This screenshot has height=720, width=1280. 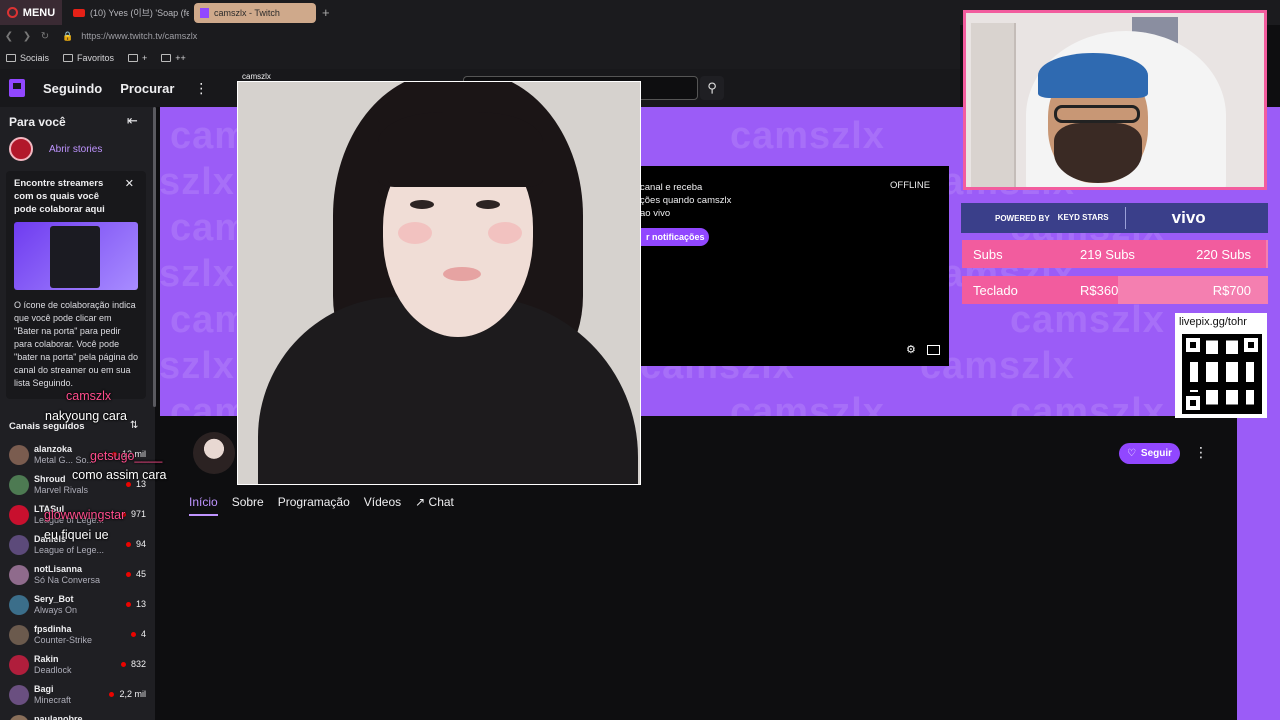 What do you see at coordinates (79, 696) in the screenshot?
I see `sidebar-channel-row: Bagi Minecraft 2,2 mil` at bounding box center [79, 696].